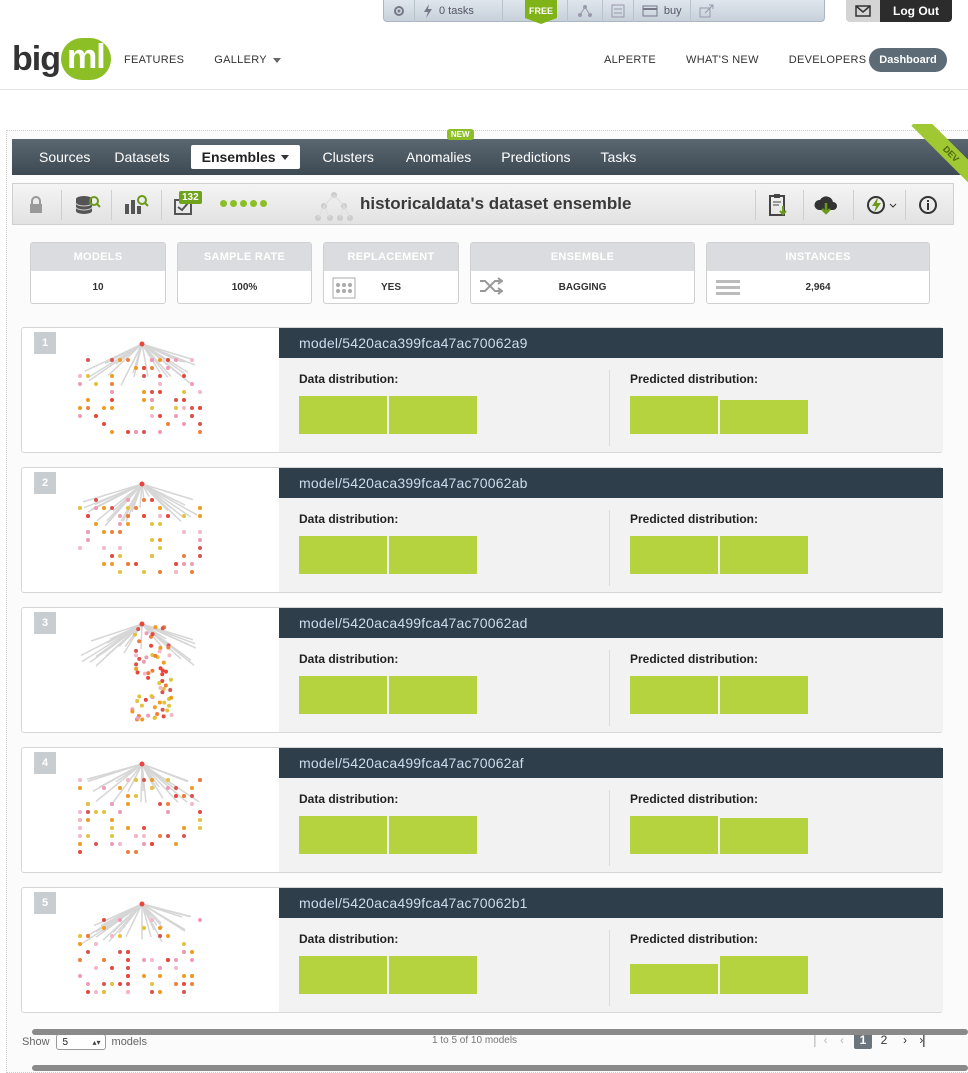  Describe the element at coordinates (245, 157) in the screenshot. I see `tab-ensembles: Ensembles` at that location.